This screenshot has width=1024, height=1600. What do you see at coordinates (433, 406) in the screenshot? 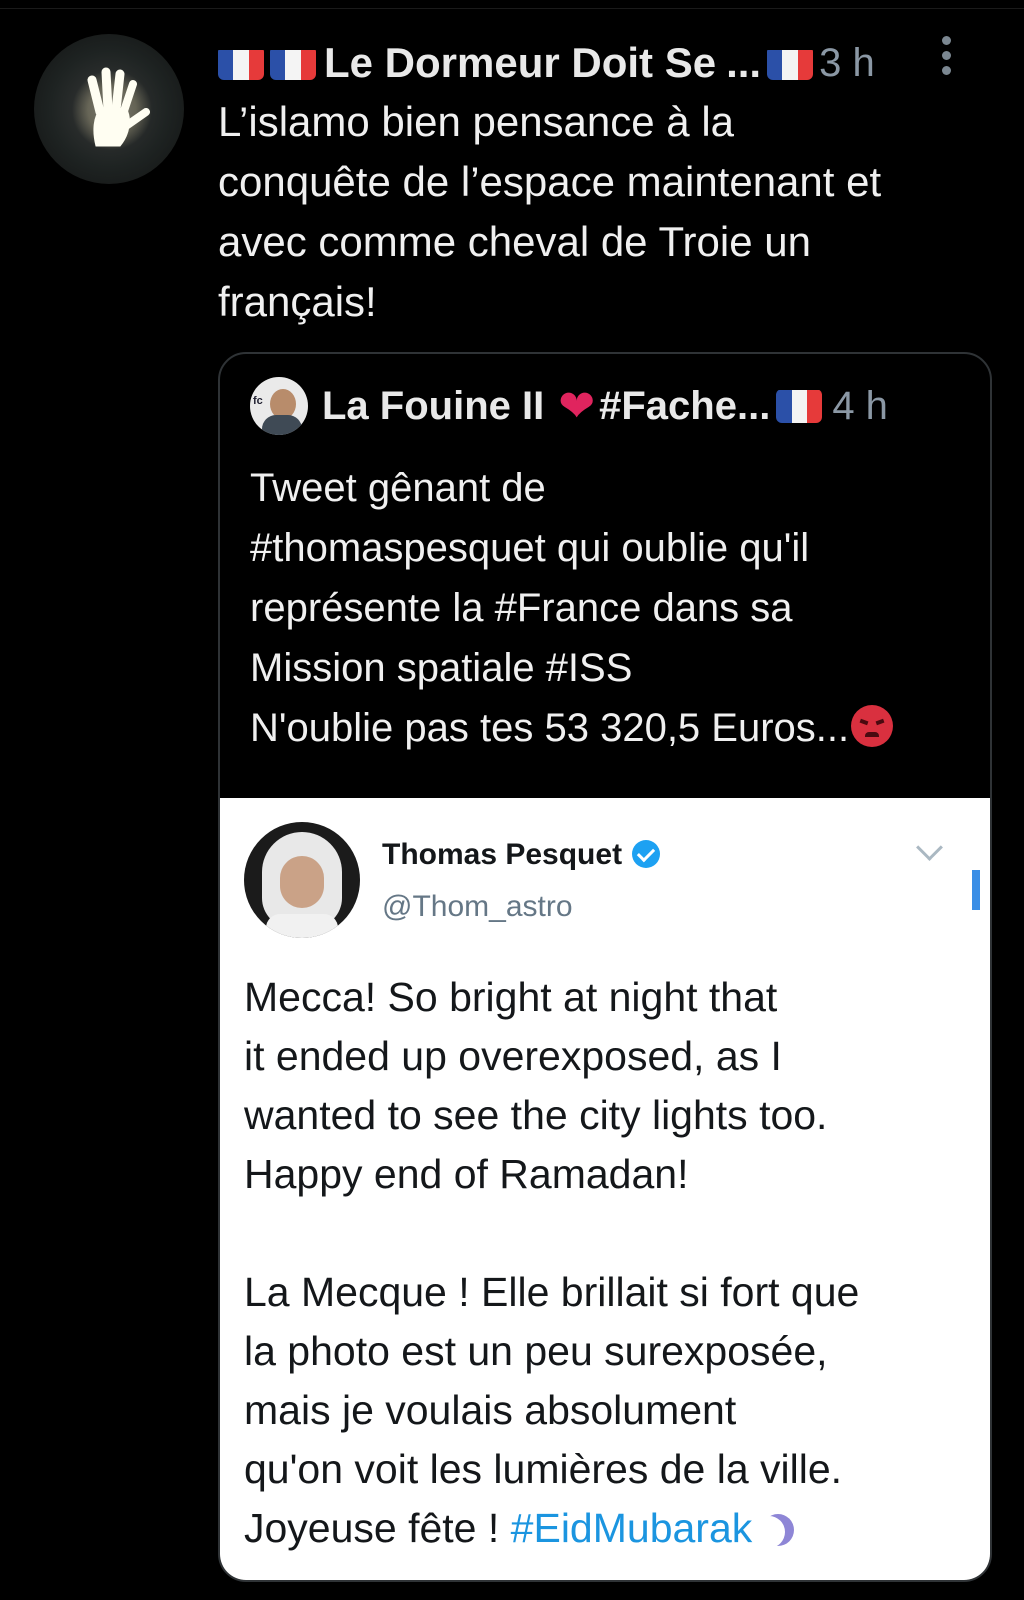
I see `quoted-display-name: La Fouine II` at bounding box center [433, 406].